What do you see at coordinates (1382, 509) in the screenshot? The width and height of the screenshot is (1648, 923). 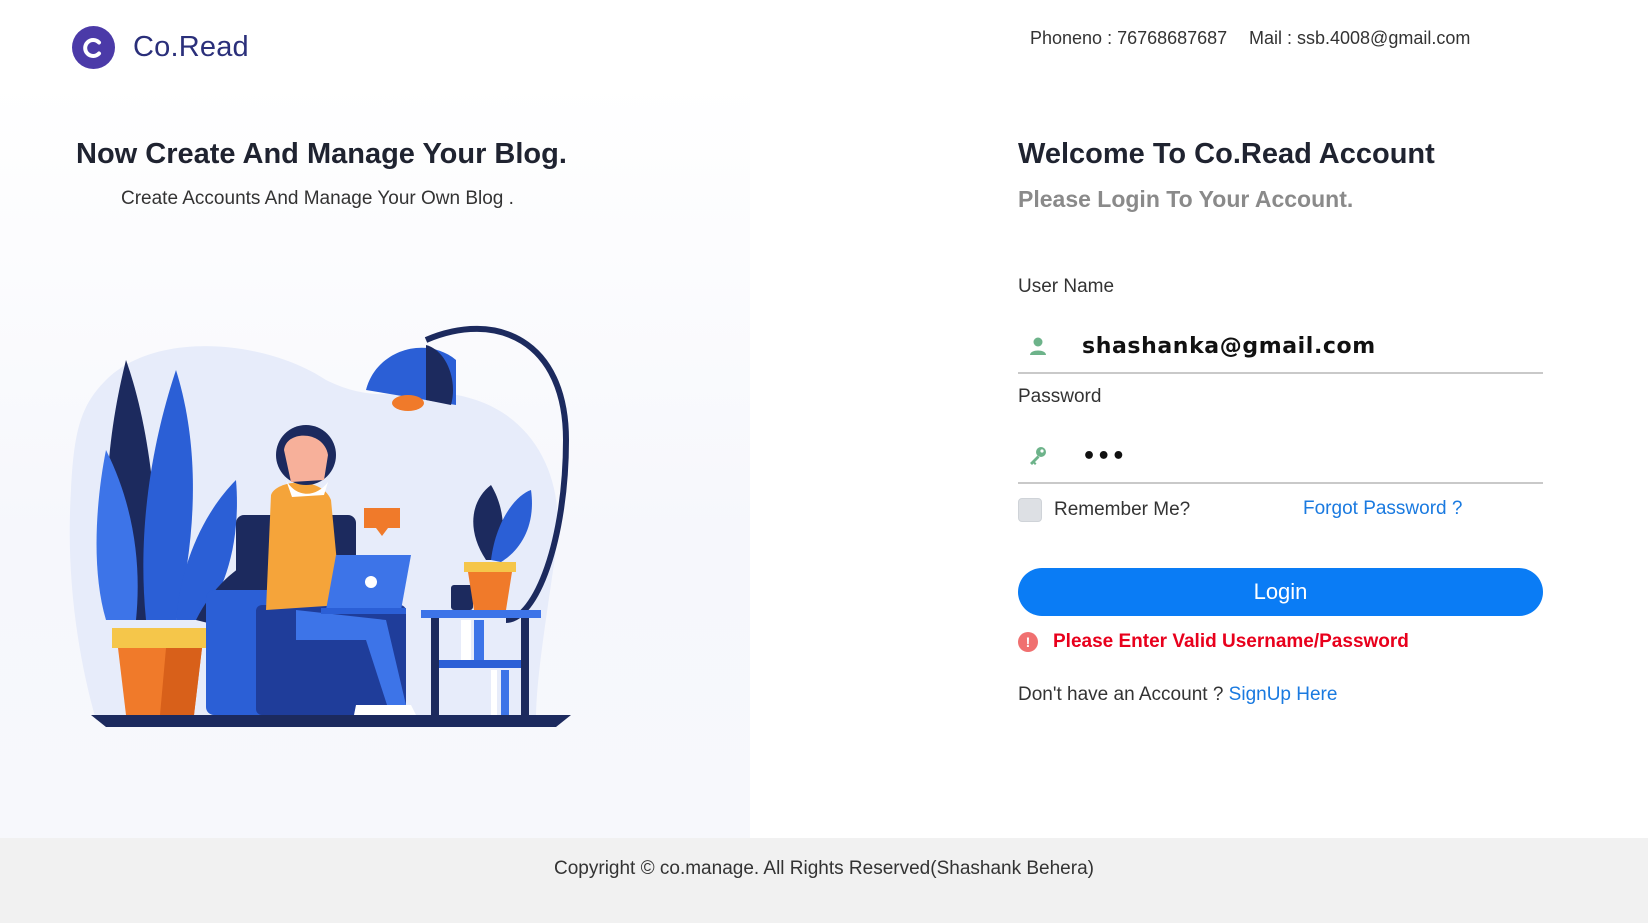 I see `forgot-password-link: Forgot Password ?` at bounding box center [1382, 509].